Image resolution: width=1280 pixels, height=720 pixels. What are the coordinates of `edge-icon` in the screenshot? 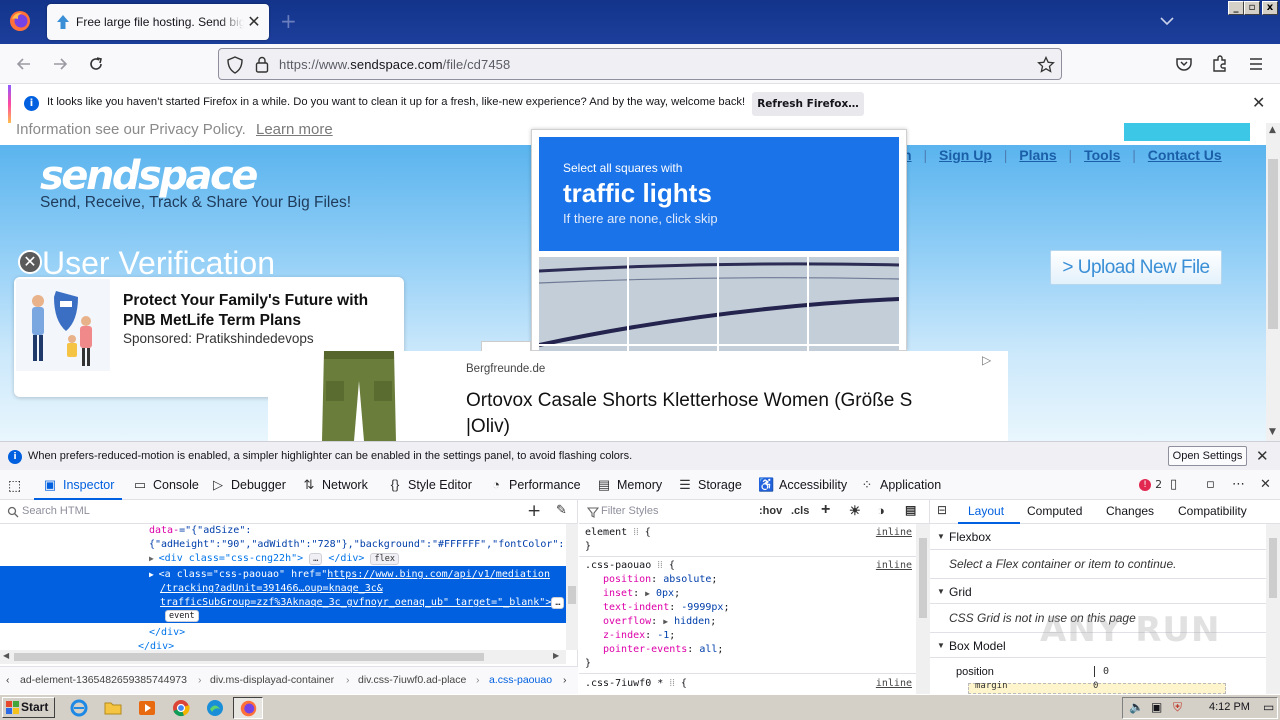 It's located at (215, 708).